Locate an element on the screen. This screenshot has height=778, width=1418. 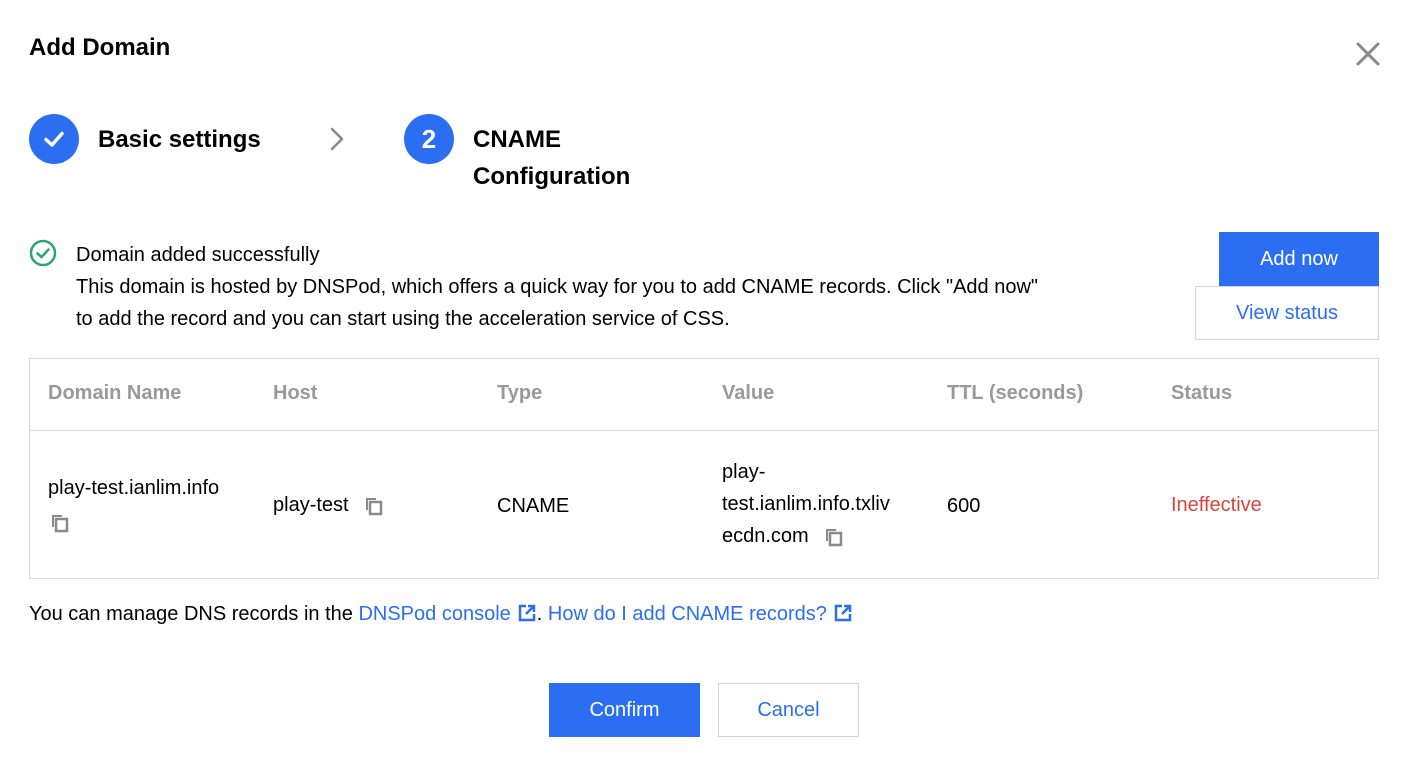
value-cell: play- test.ianlim.info.txliv ecdn.com is located at coordinates (806, 504).